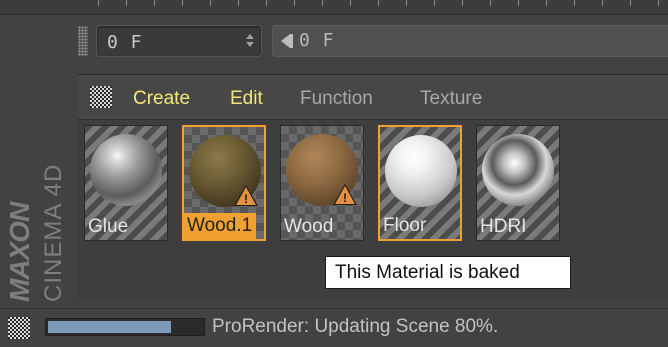  What do you see at coordinates (179, 41) in the screenshot?
I see `current-frame-field: 0 F` at bounding box center [179, 41].